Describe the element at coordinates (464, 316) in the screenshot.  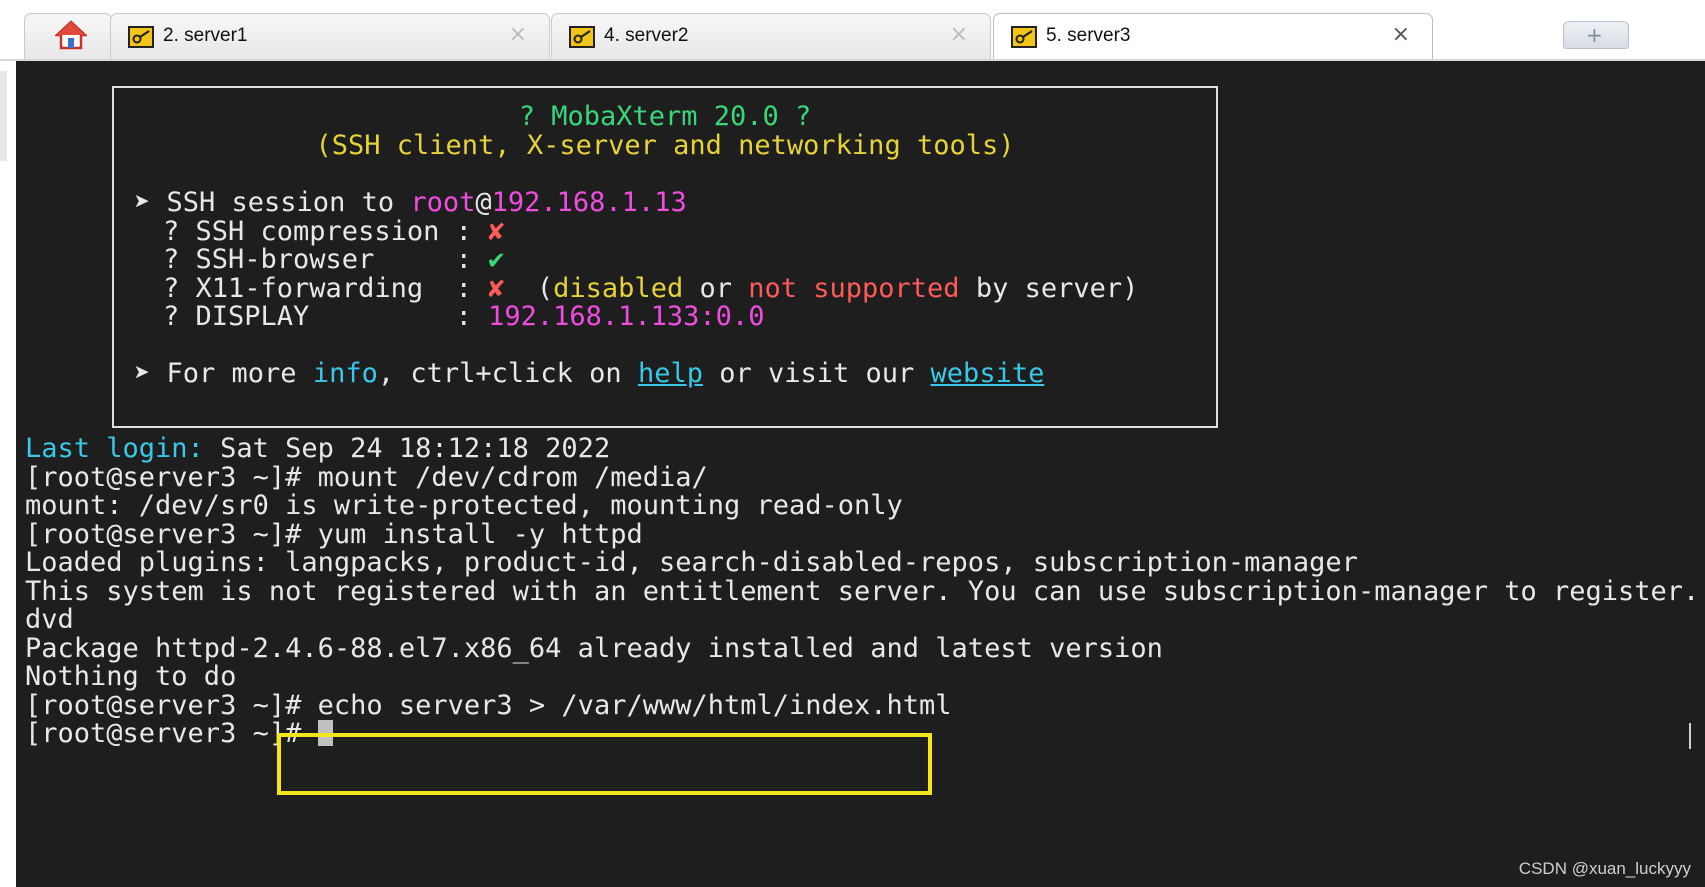
I see `display-line: ? DISPLAY : 192.168.1.133:0.0` at that location.